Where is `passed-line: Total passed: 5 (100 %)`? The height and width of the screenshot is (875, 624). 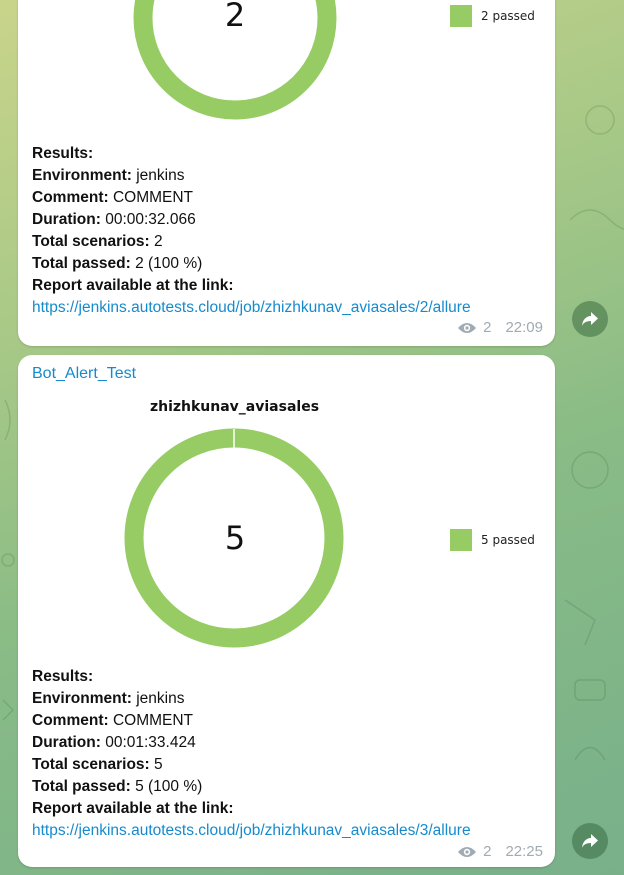
passed-line: Total passed: 5 (100 %) is located at coordinates (117, 786).